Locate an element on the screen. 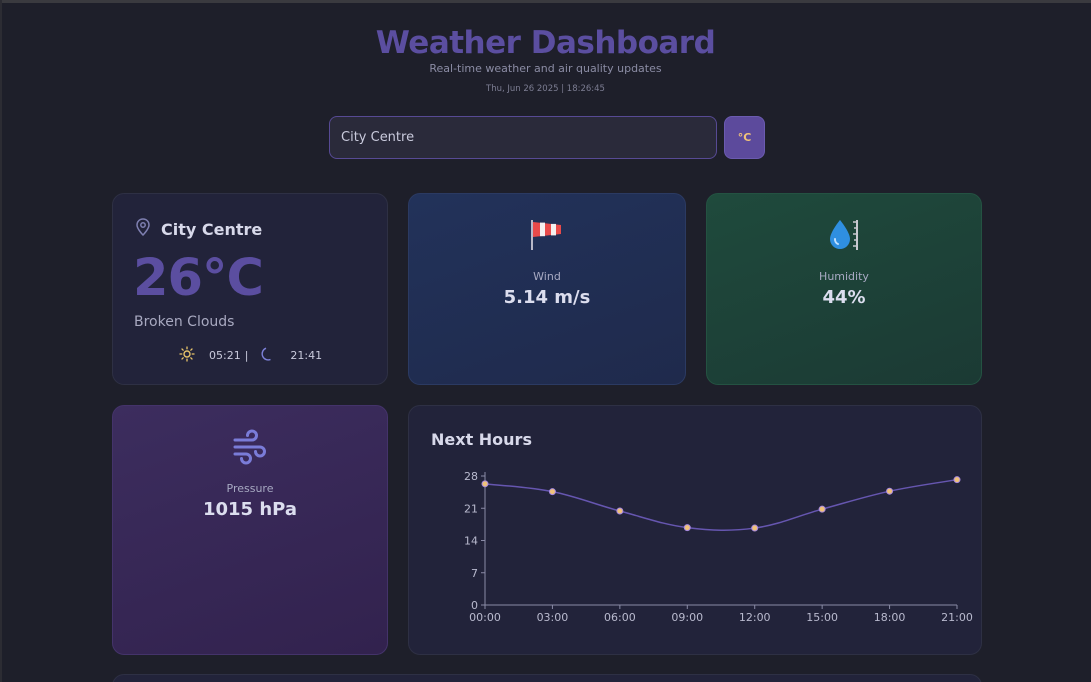 The width and height of the screenshot is (1091, 682). moon-icon is located at coordinates (268, 355).